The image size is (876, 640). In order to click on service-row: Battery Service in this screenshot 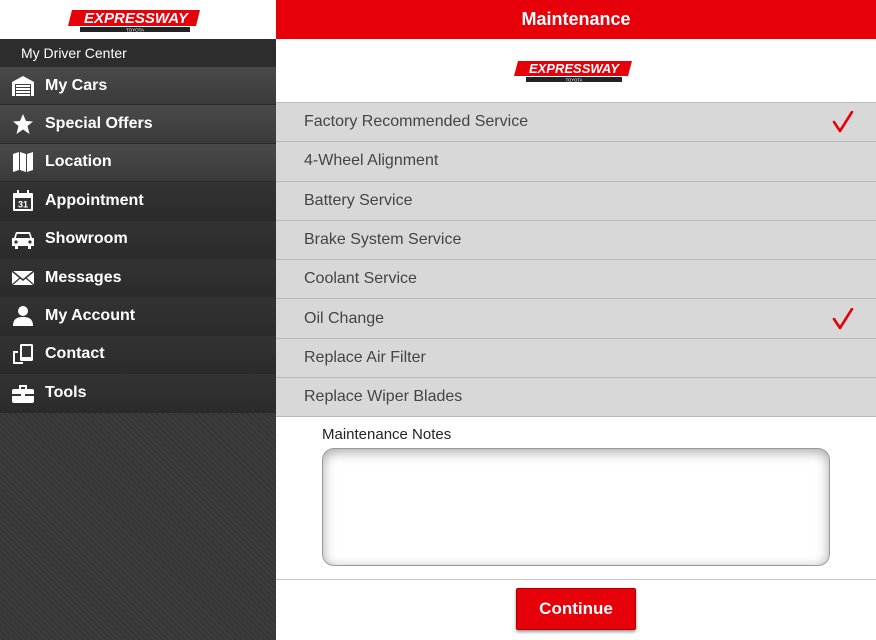, I will do `click(576, 201)`.